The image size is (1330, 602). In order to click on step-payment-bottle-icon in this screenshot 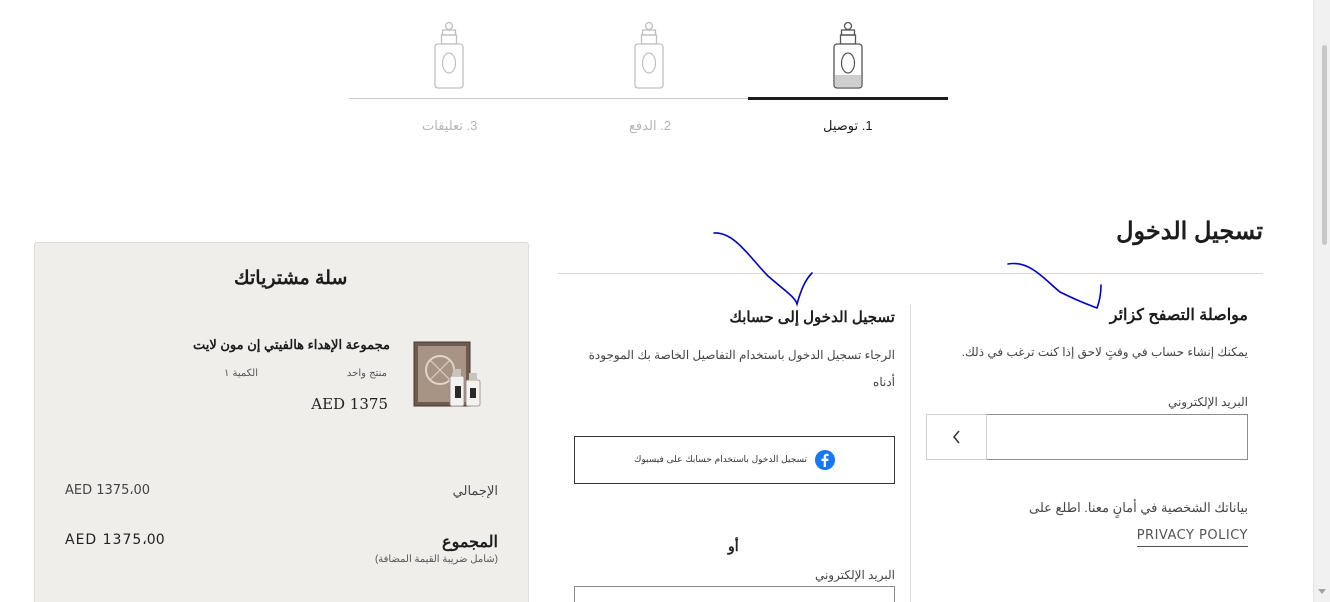, I will do `click(649, 55)`.